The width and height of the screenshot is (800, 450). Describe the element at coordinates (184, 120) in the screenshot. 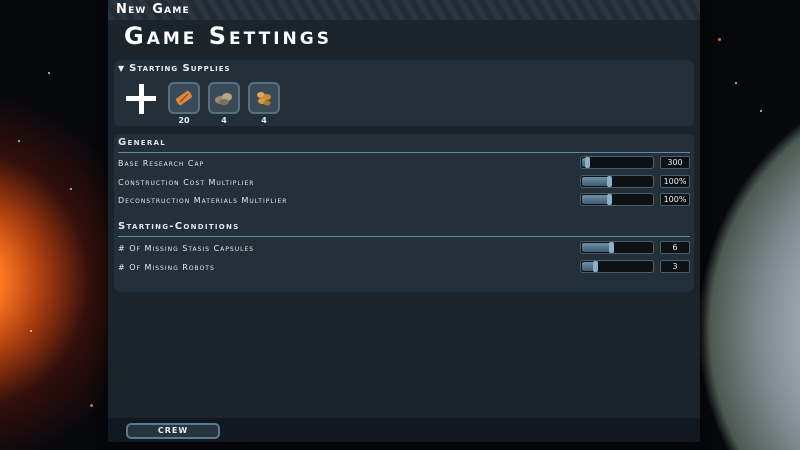

I see `supply-count: 20` at that location.